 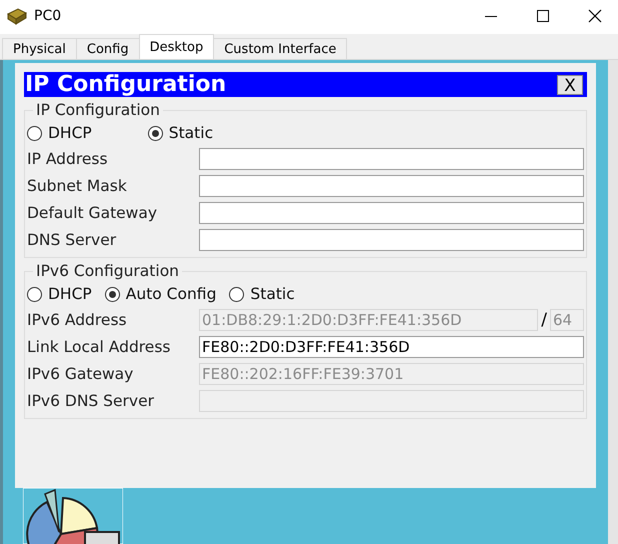 What do you see at coordinates (91, 401) in the screenshot?
I see `field-label: IPv6 DNS Server` at bounding box center [91, 401].